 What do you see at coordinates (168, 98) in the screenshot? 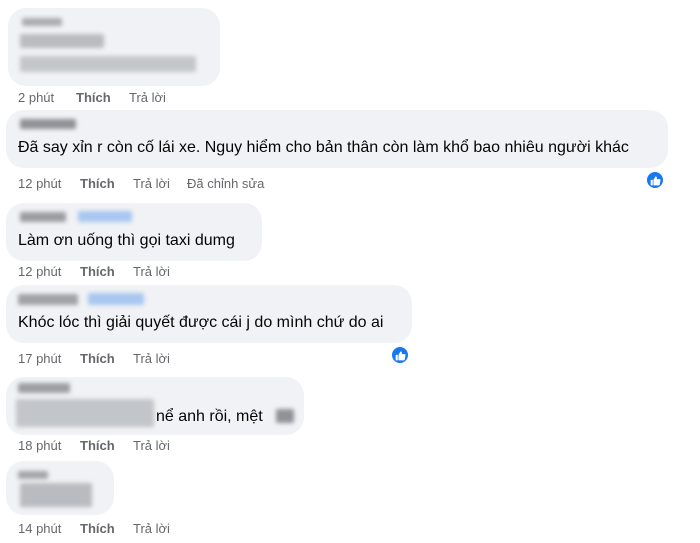
I see `comment-meta: 2 phút Thích Trả lời` at bounding box center [168, 98].